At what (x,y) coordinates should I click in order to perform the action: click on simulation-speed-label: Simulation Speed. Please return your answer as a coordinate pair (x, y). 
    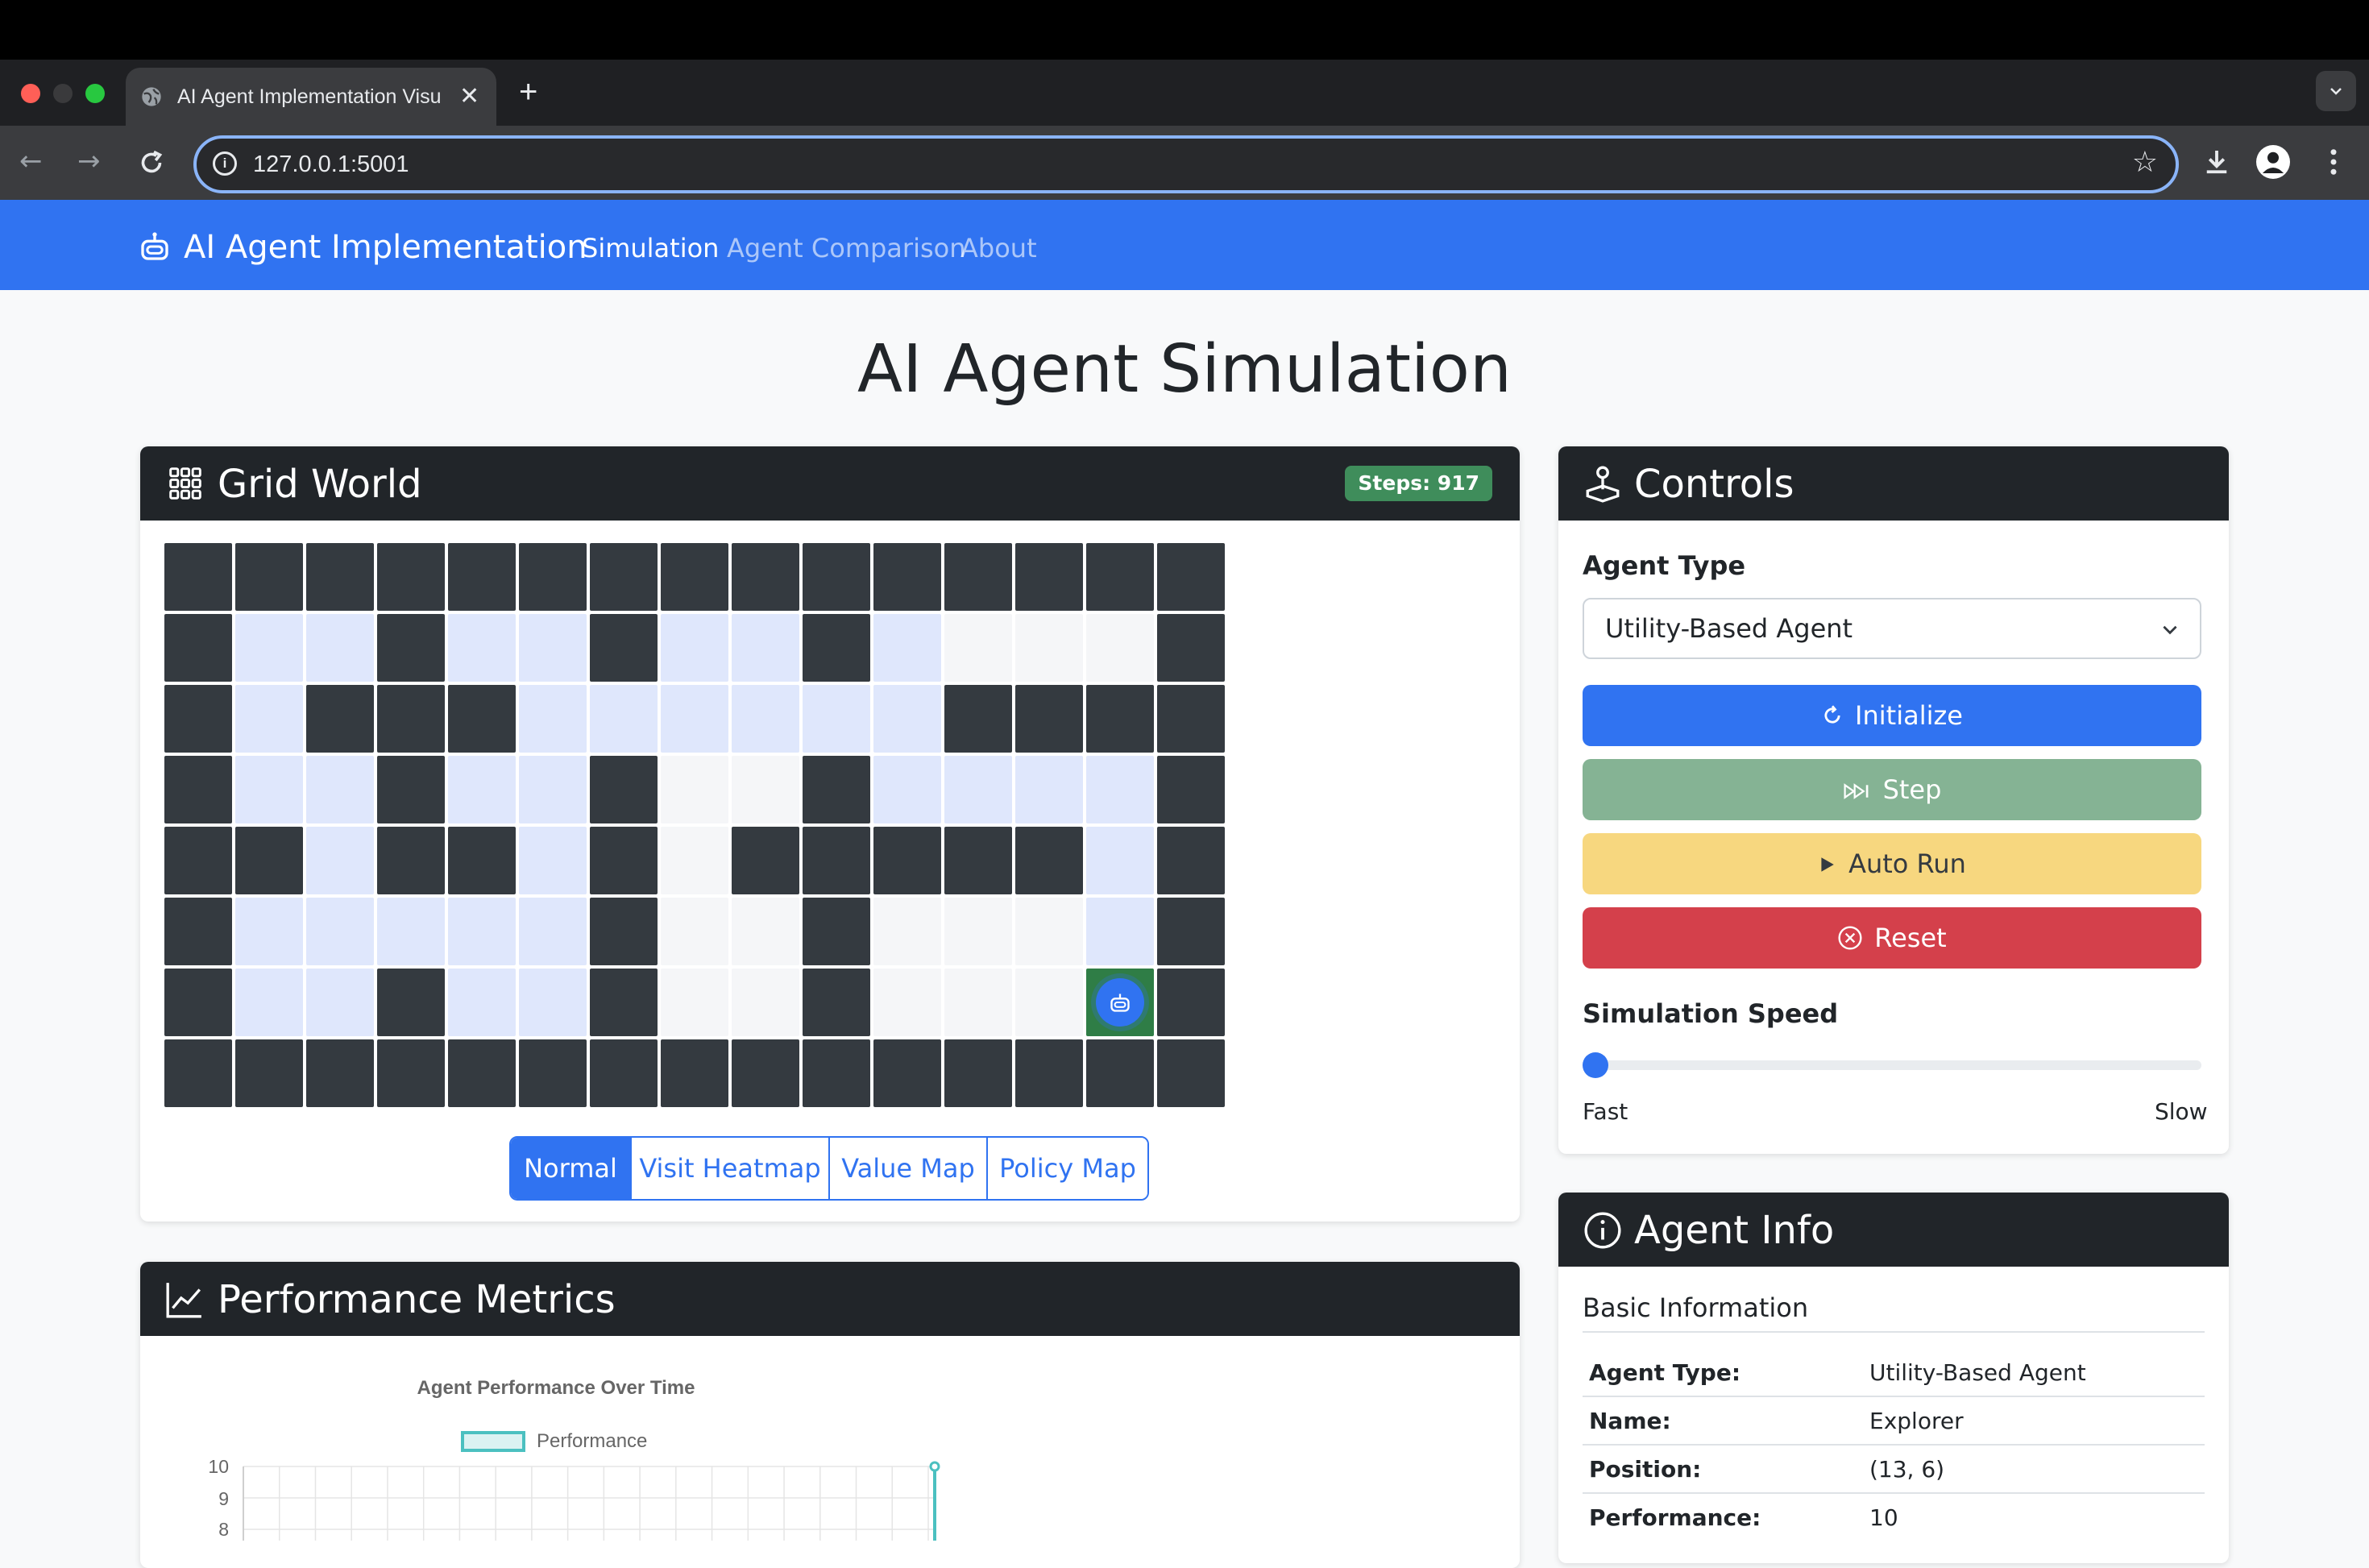
    Looking at the image, I should click on (1711, 1013).